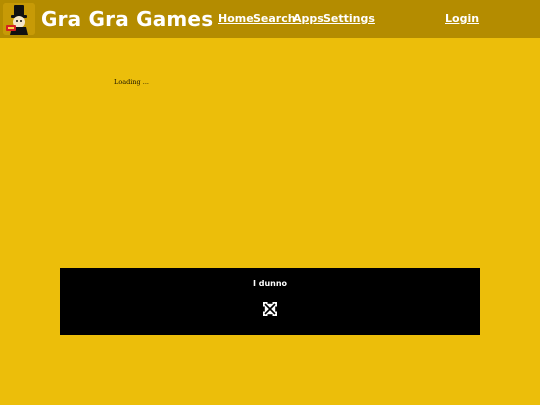 The width and height of the screenshot is (540, 405). Describe the element at coordinates (127, 19) in the screenshot. I see `site-title: Gra Gra Games` at that location.